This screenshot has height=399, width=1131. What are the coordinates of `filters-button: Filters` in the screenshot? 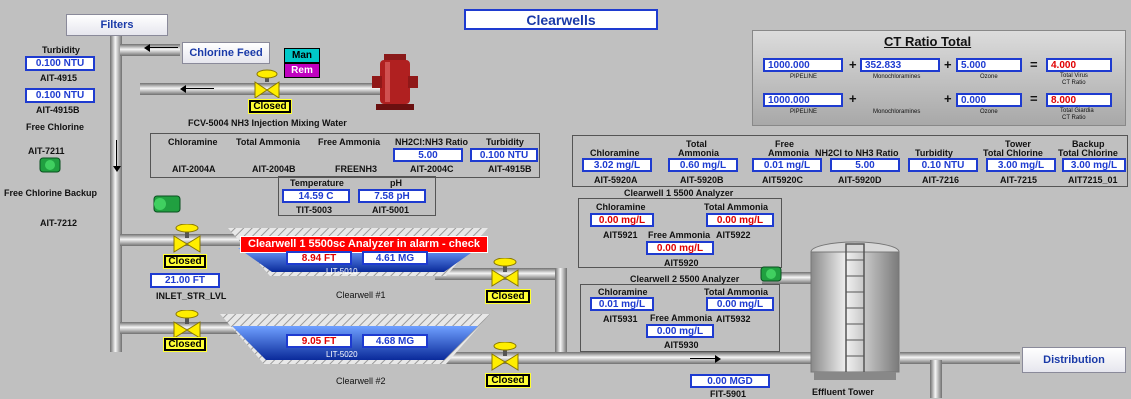 It's located at (117, 25).